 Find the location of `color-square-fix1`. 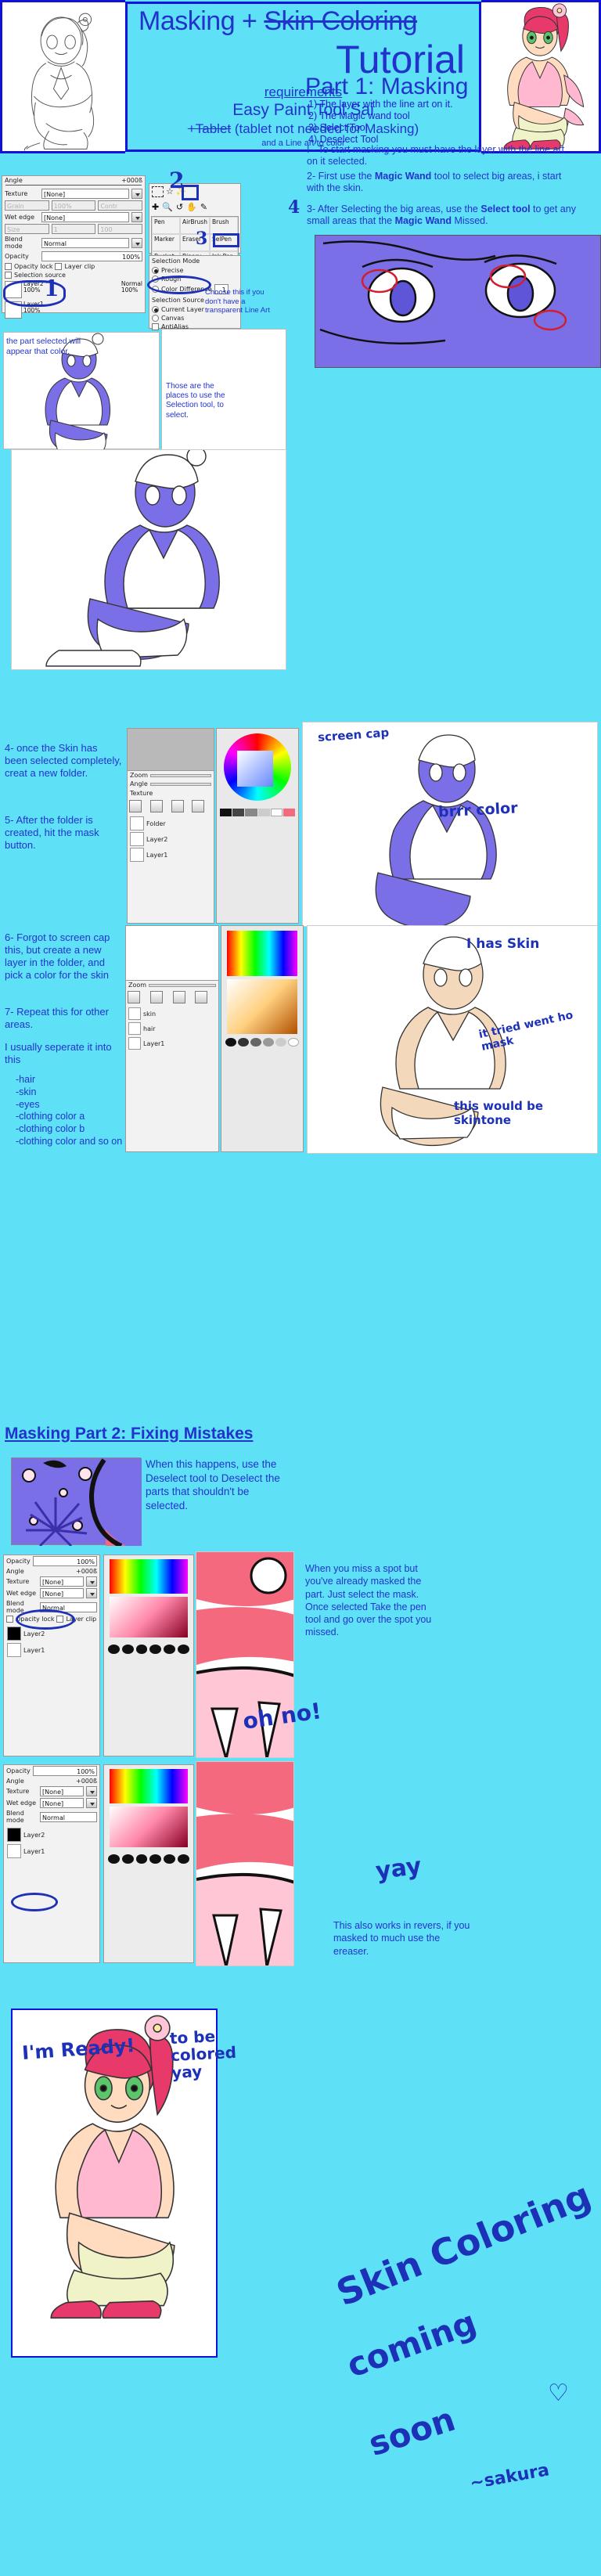

color-square-fix1 is located at coordinates (149, 1617).